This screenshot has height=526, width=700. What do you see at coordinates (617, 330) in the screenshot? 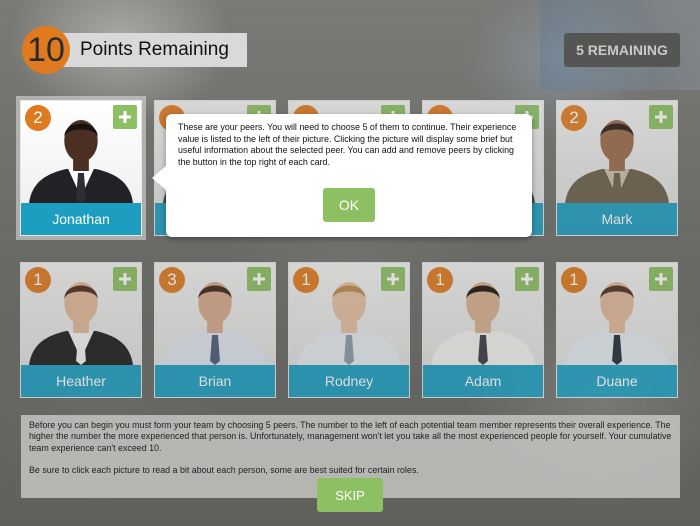
I see `peer-card: 1 Duane` at bounding box center [617, 330].